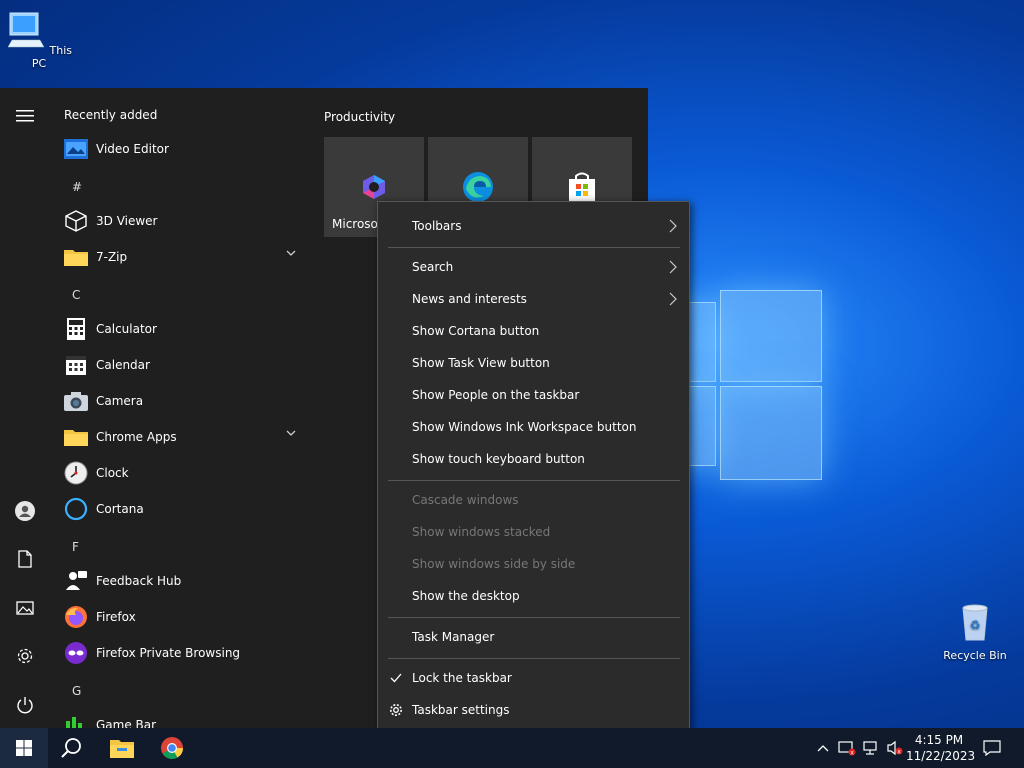  Describe the element at coordinates (533, 331) in the screenshot. I see `menu-show-cortana: Show Cortana button` at that location.